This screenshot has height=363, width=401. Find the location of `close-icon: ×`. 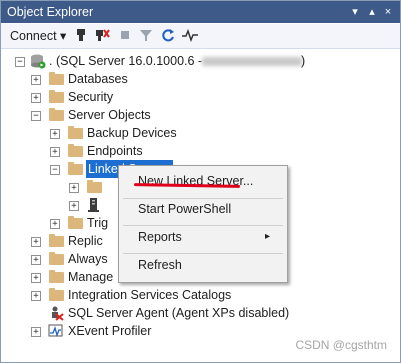

close-icon: × is located at coordinates (388, 12).